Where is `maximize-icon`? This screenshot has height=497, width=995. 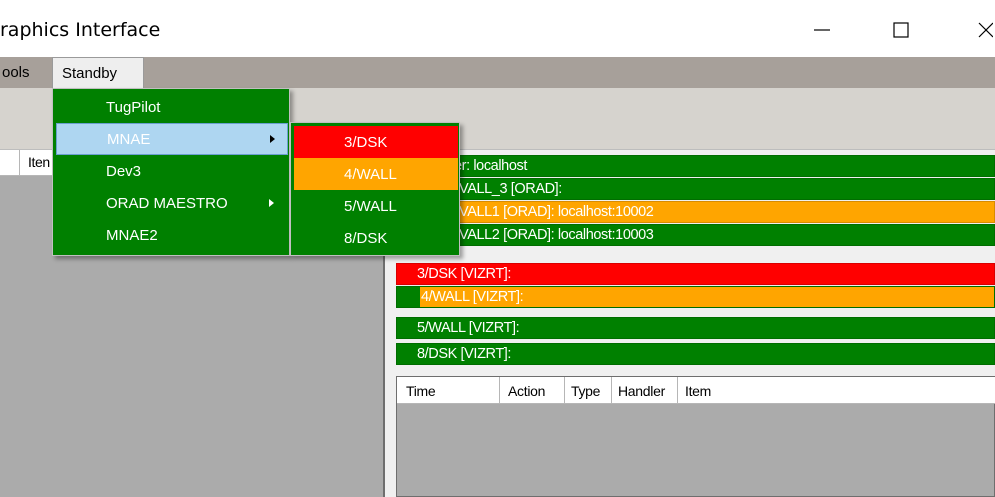
maximize-icon is located at coordinates (901, 30).